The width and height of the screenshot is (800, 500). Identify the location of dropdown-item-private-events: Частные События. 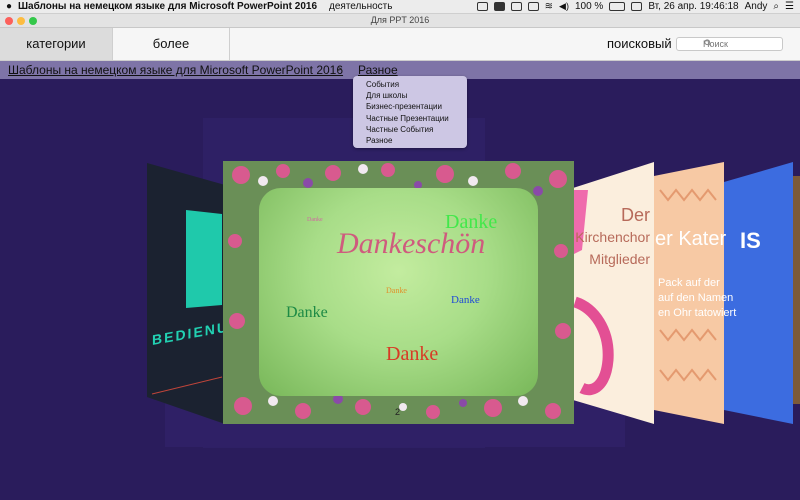
(410, 129).